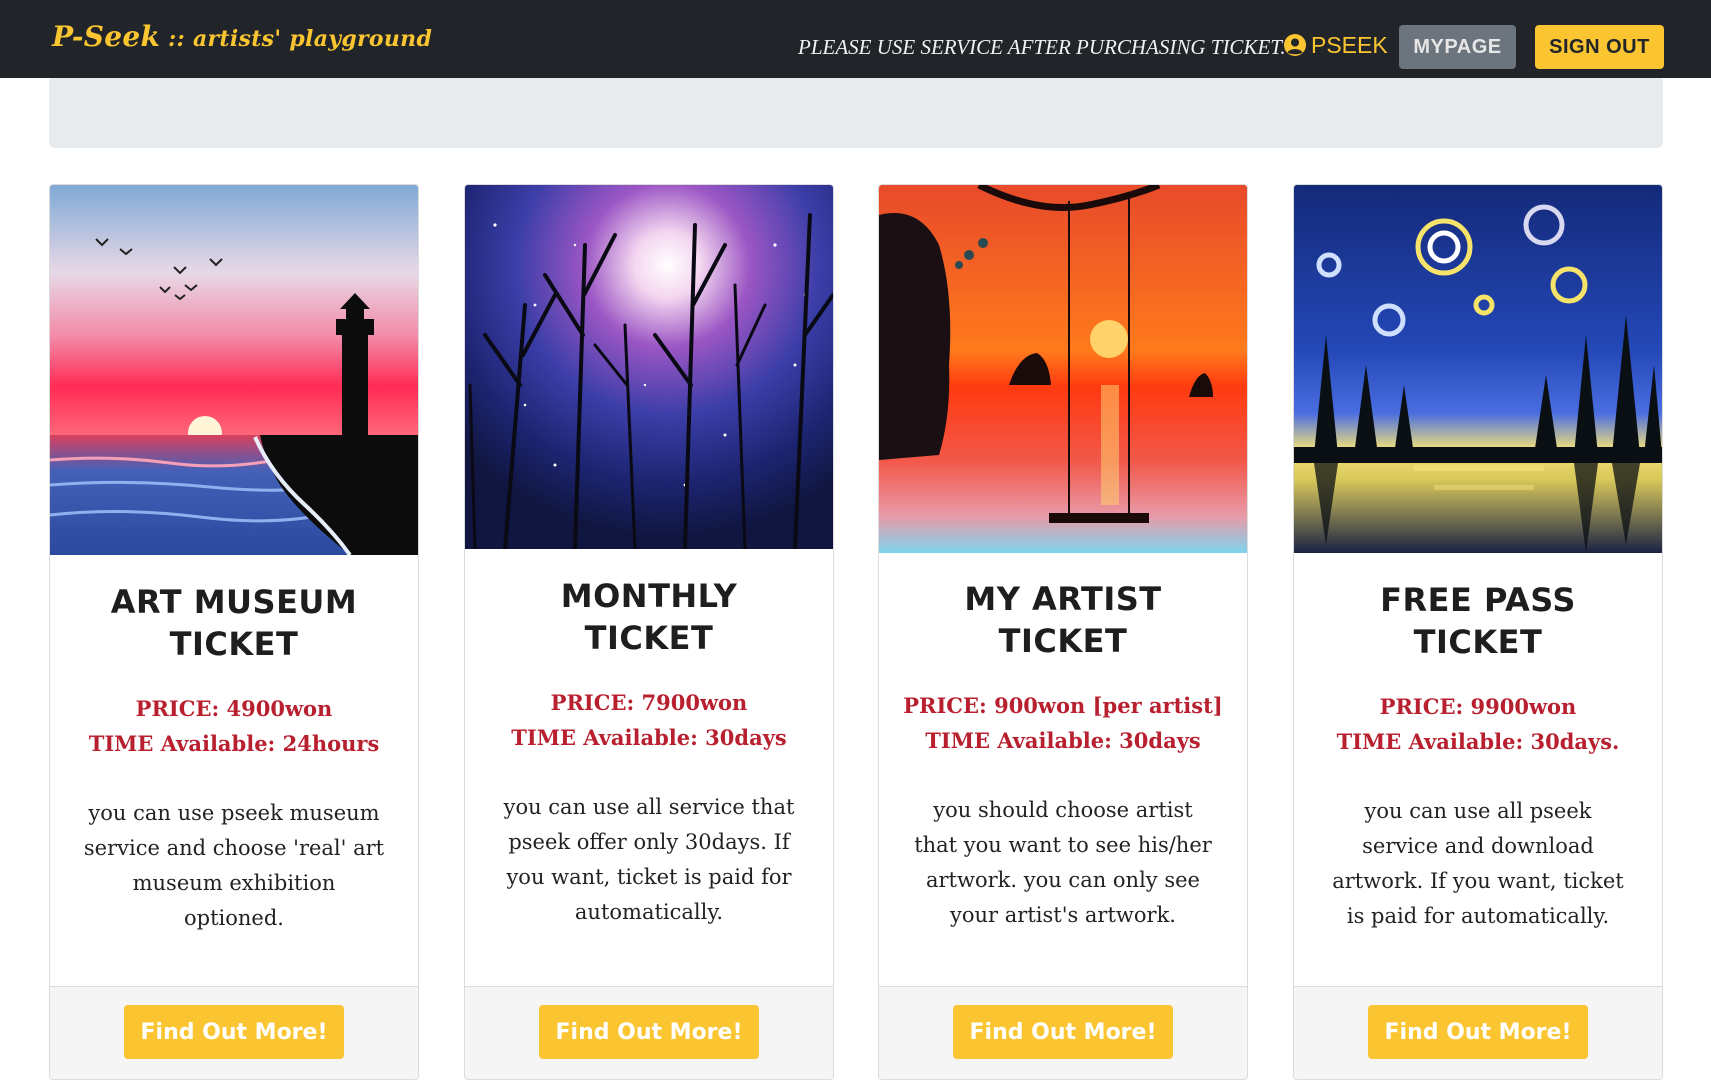  I want to click on mypage-button: MYPAGE, so click(1457, 47).